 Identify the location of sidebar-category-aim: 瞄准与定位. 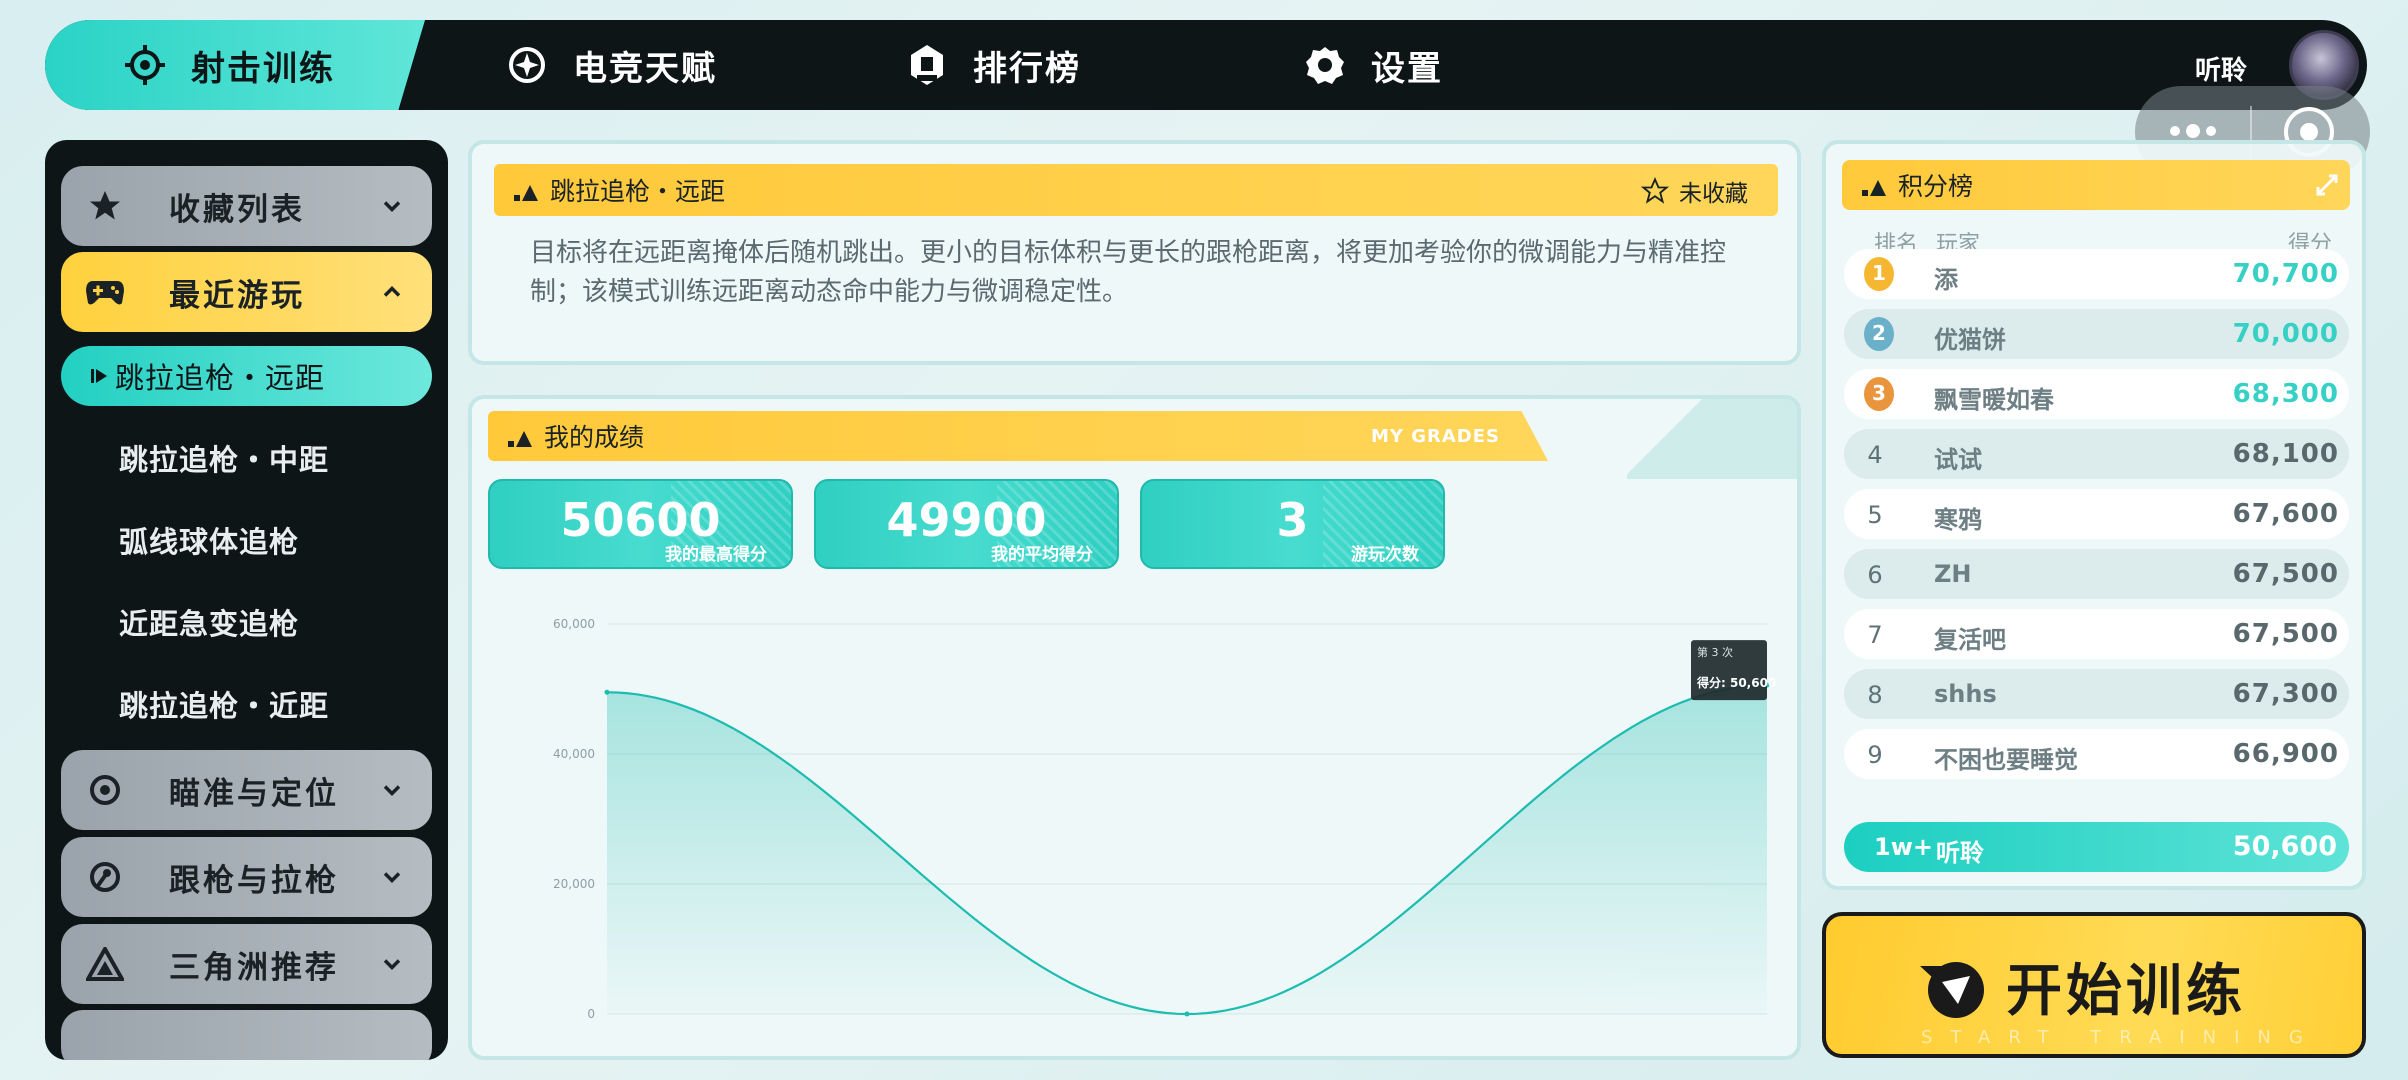
(246, 790).